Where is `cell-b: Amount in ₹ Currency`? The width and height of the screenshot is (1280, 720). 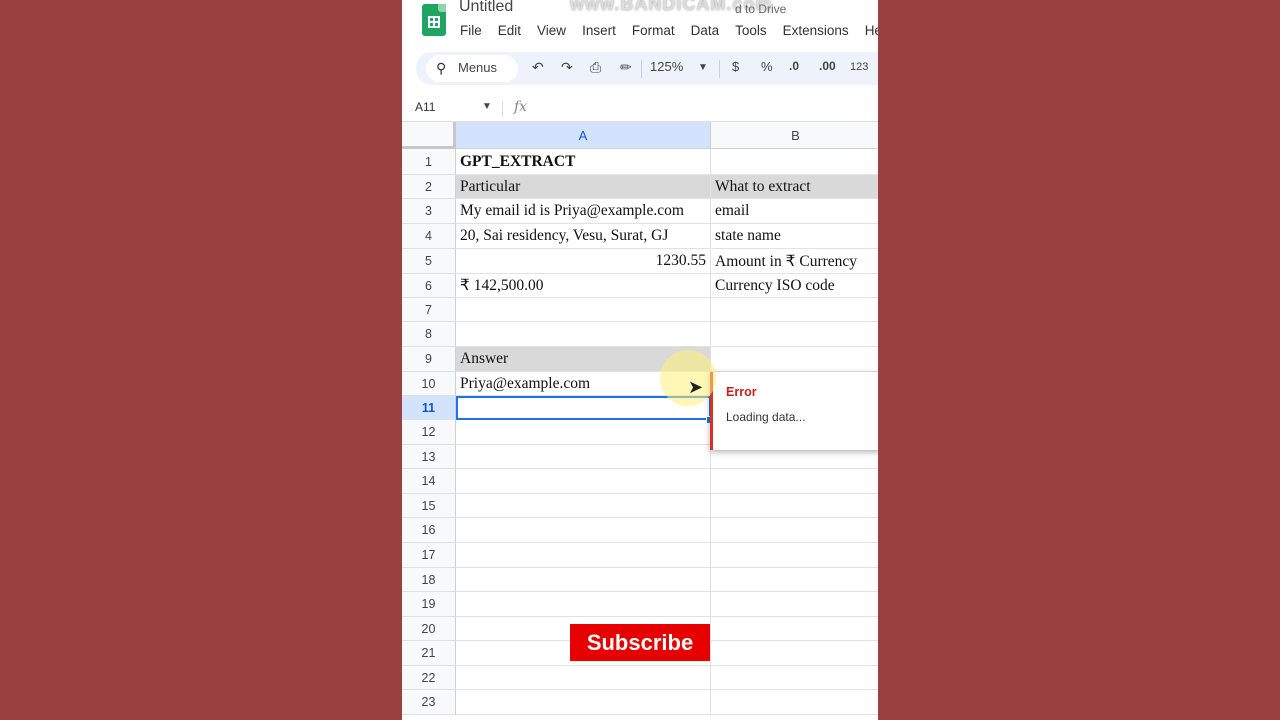
cell-b: Amount in ₹ Currency is located at coordinates (794, 261).